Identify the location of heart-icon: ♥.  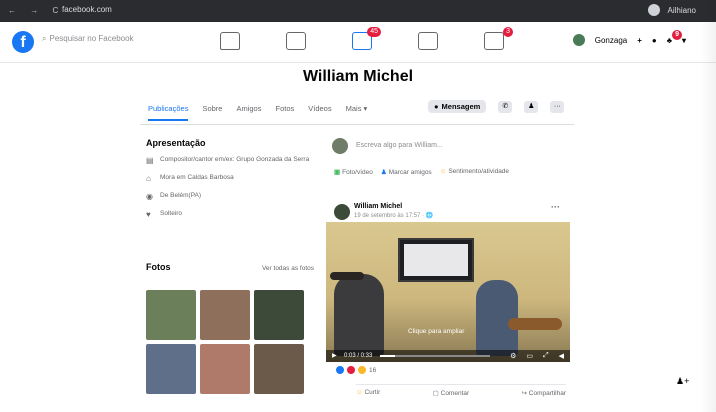
(148, 214).